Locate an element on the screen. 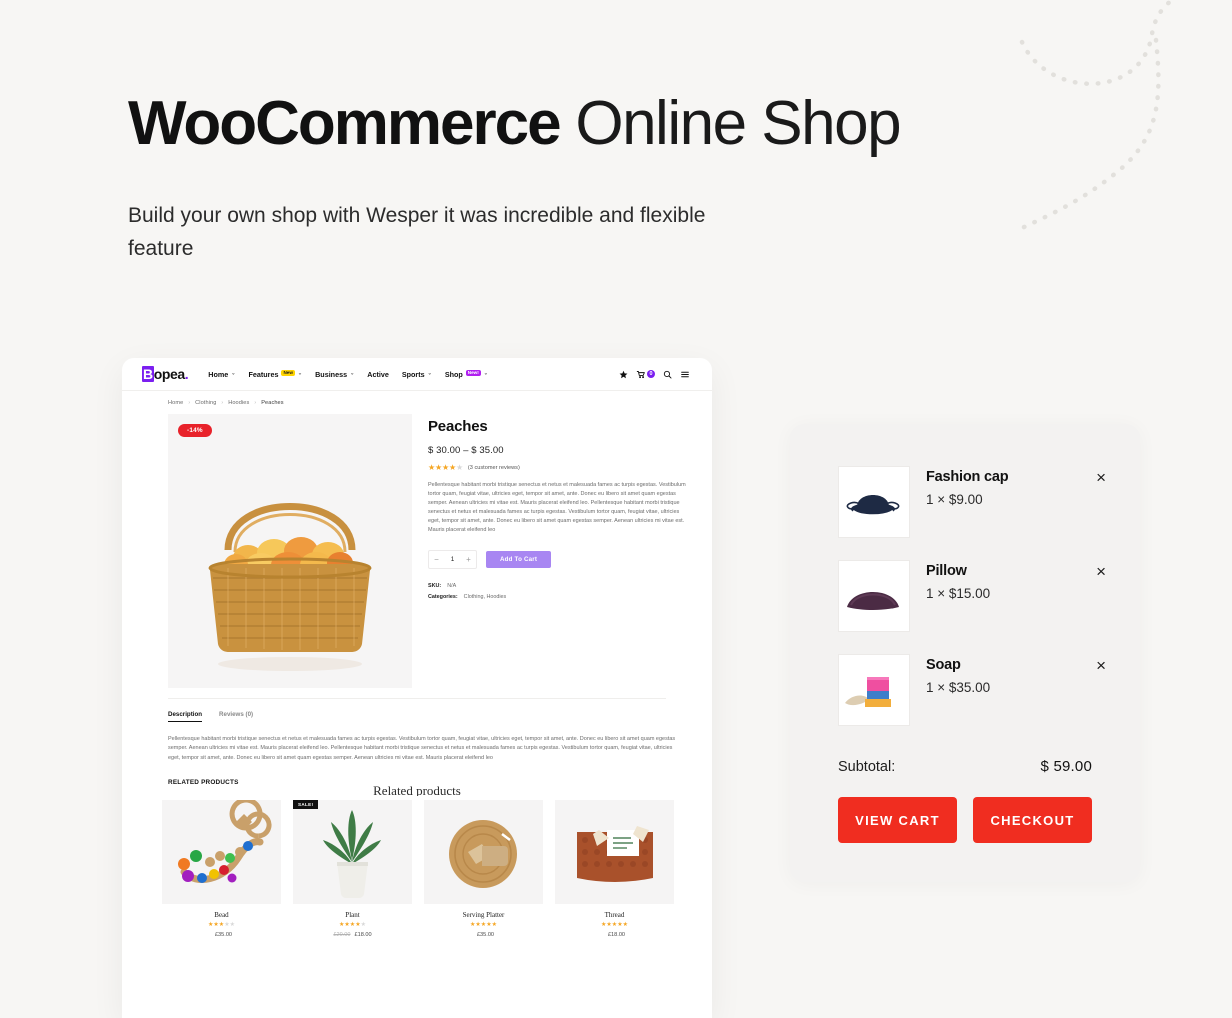  nav-badge-new: New is located at coordinates (288, 373).